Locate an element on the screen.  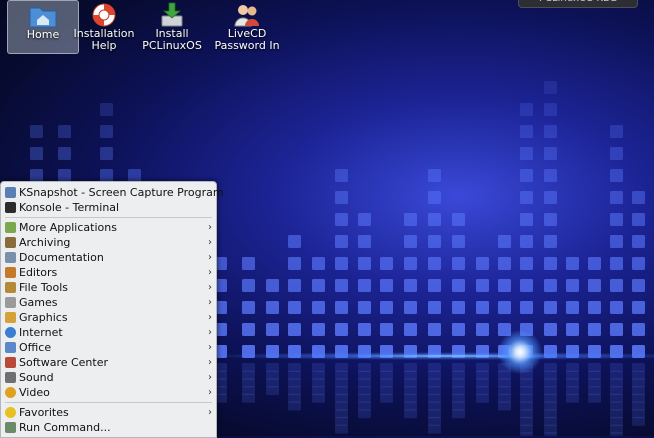
lifebuoy-icon is located at coordinates (104, 15).